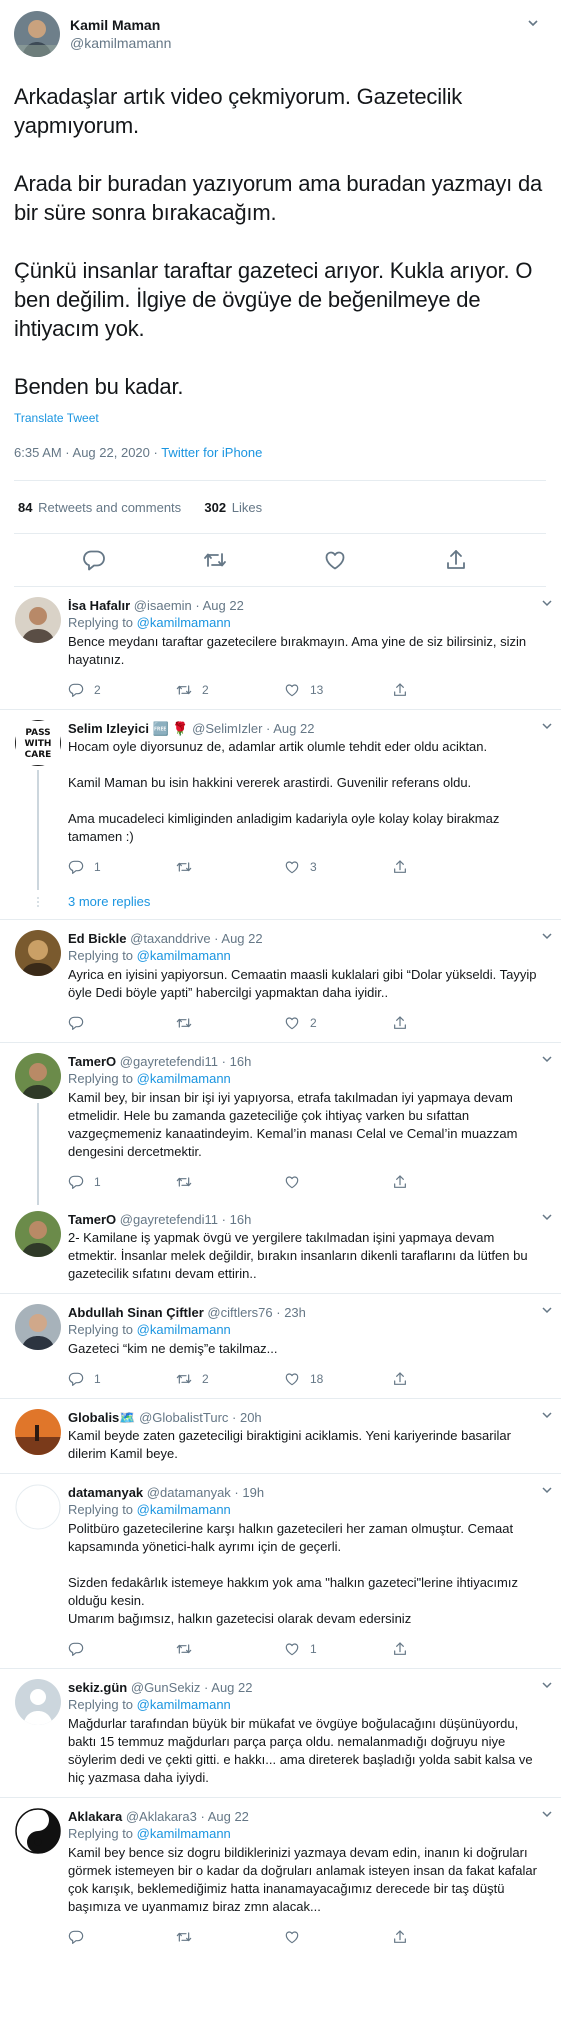 This screenshot has height=2036, width=561. Describe the element at coordinates (136, 1312) in the screenshot. I see `reply-author-name: Abdullah Sinan Çiftler` at that location.